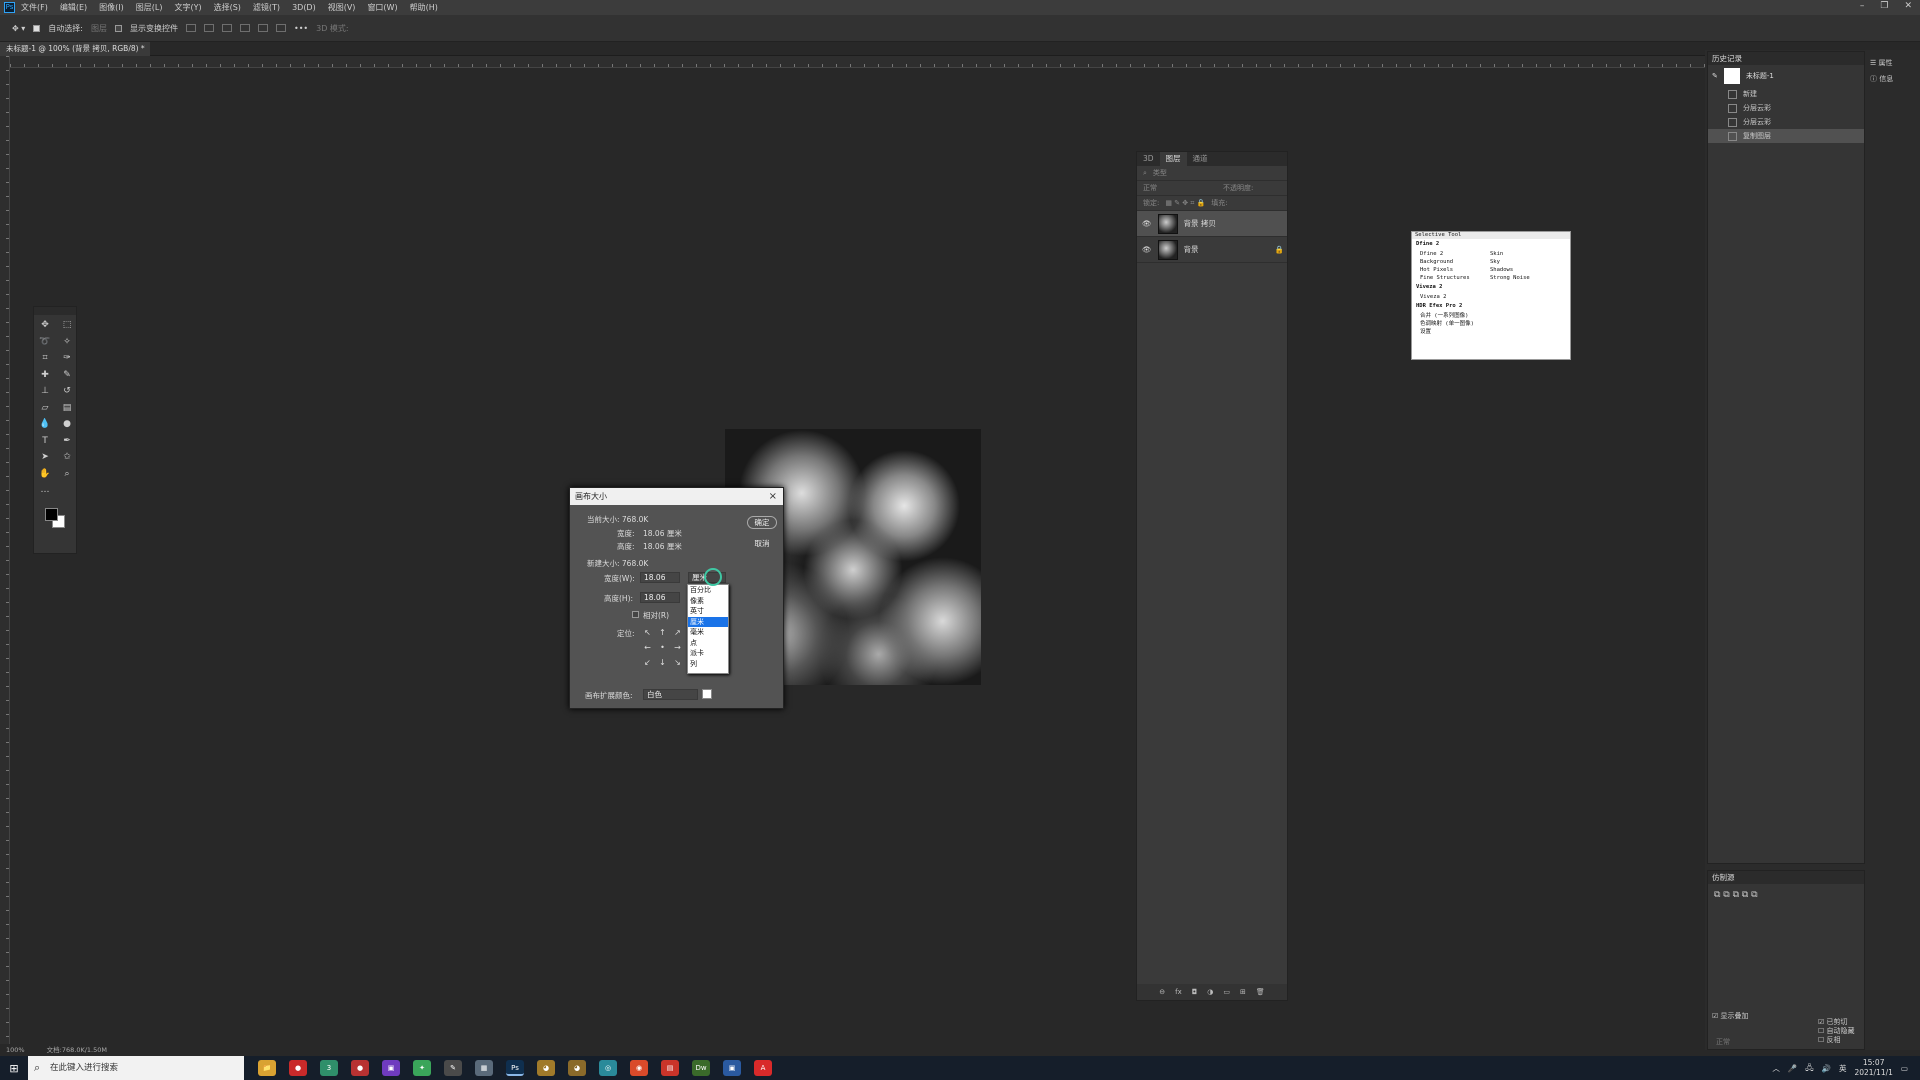 The height and width of the screenshot is (1080, 1920). What do you see at coordinates (677, 647) in the screenshot?
I see `anchor-e-icon: →` at bounding box center [677, 647].